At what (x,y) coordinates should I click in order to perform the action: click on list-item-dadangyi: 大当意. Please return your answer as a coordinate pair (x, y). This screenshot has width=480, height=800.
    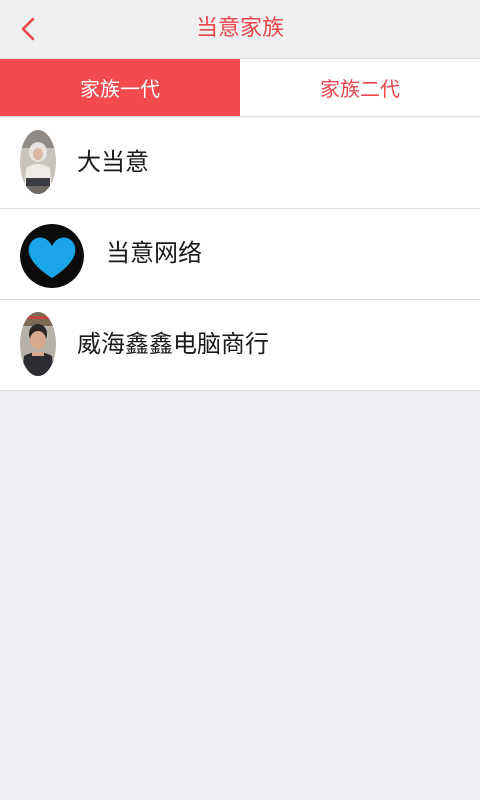
    Looking at the image, I should click on (240, 163).